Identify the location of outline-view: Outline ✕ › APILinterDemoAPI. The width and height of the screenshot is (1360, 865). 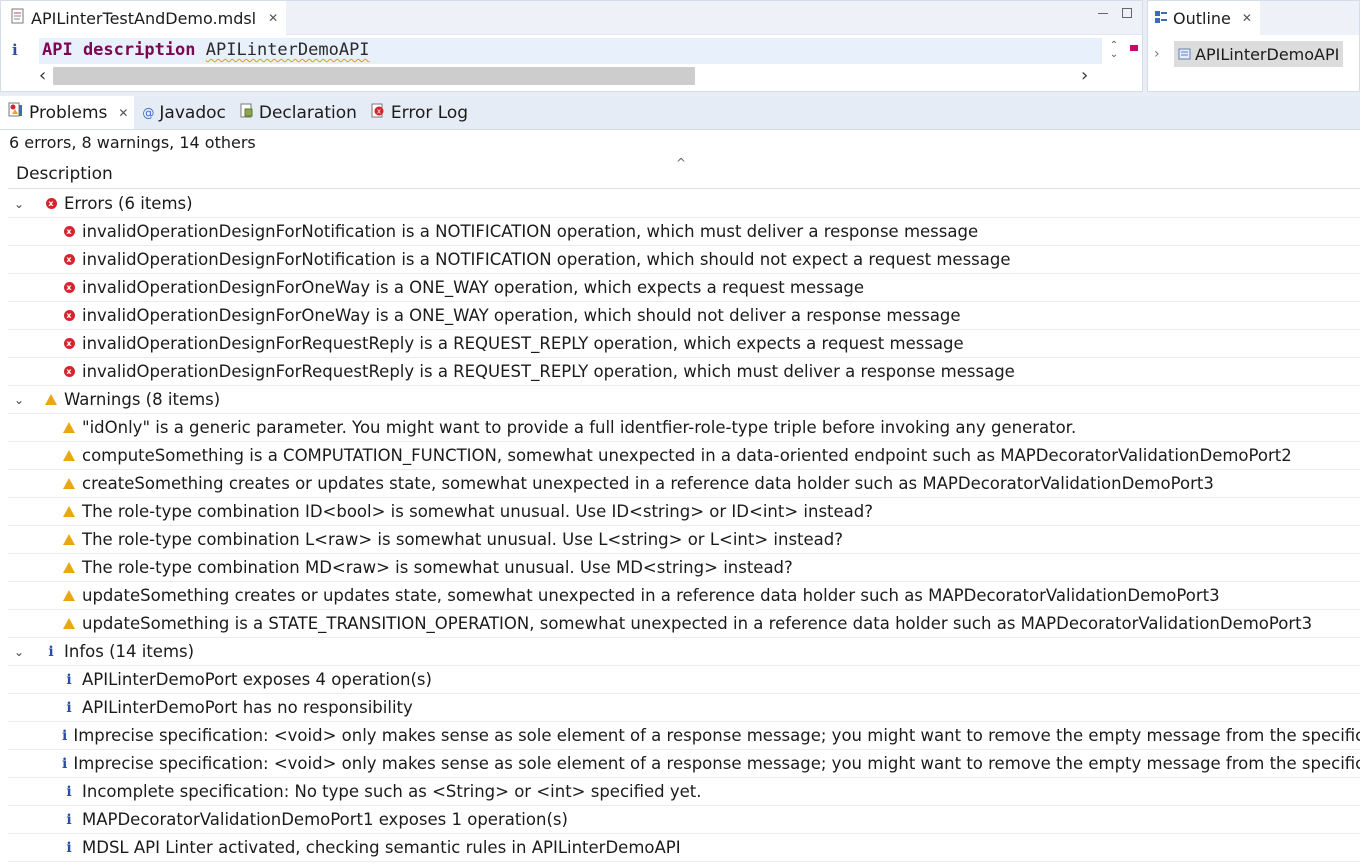
(1253, 46).